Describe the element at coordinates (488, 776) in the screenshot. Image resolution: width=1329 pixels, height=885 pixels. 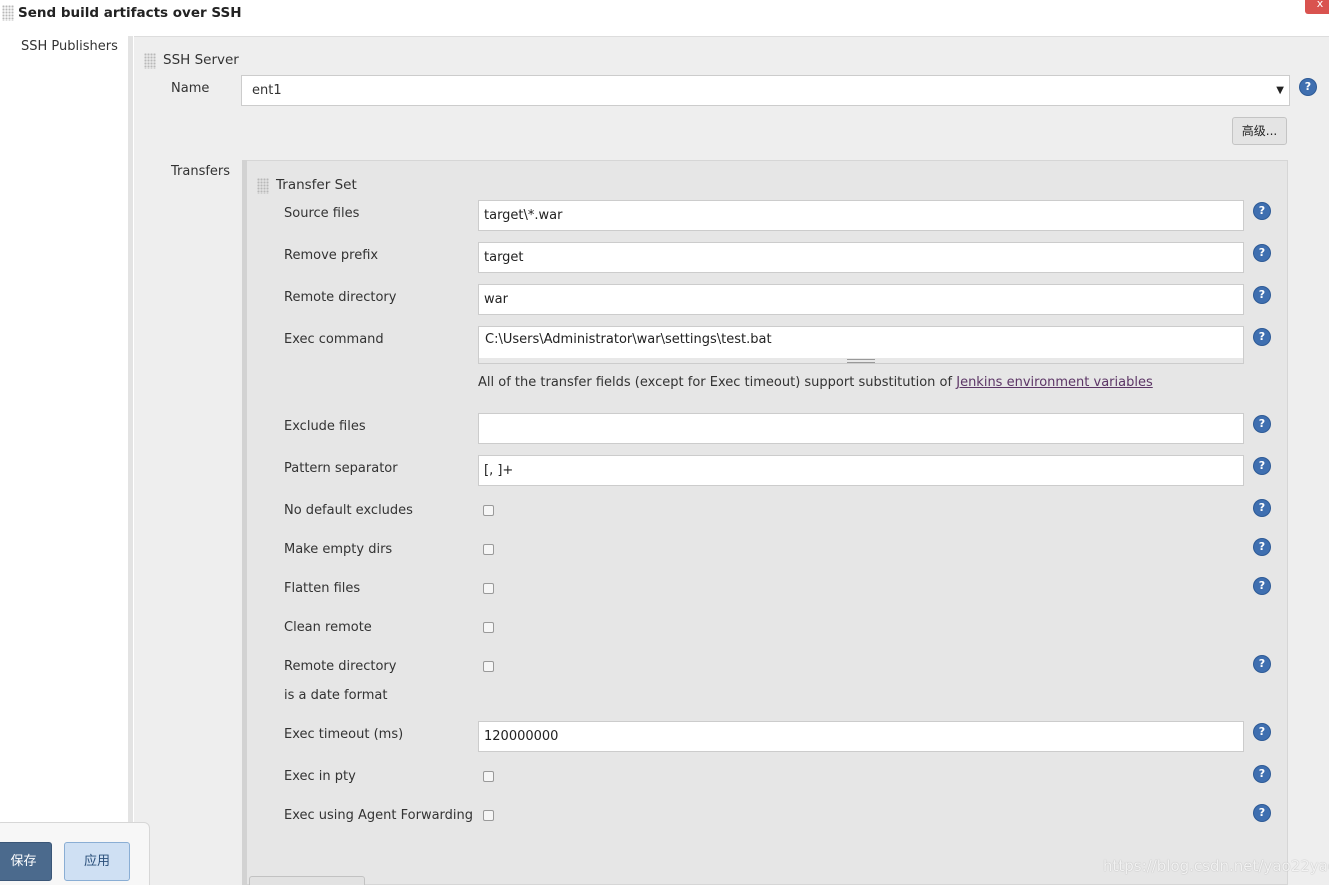
I see `exec-in-pty-checkbox` at that location.